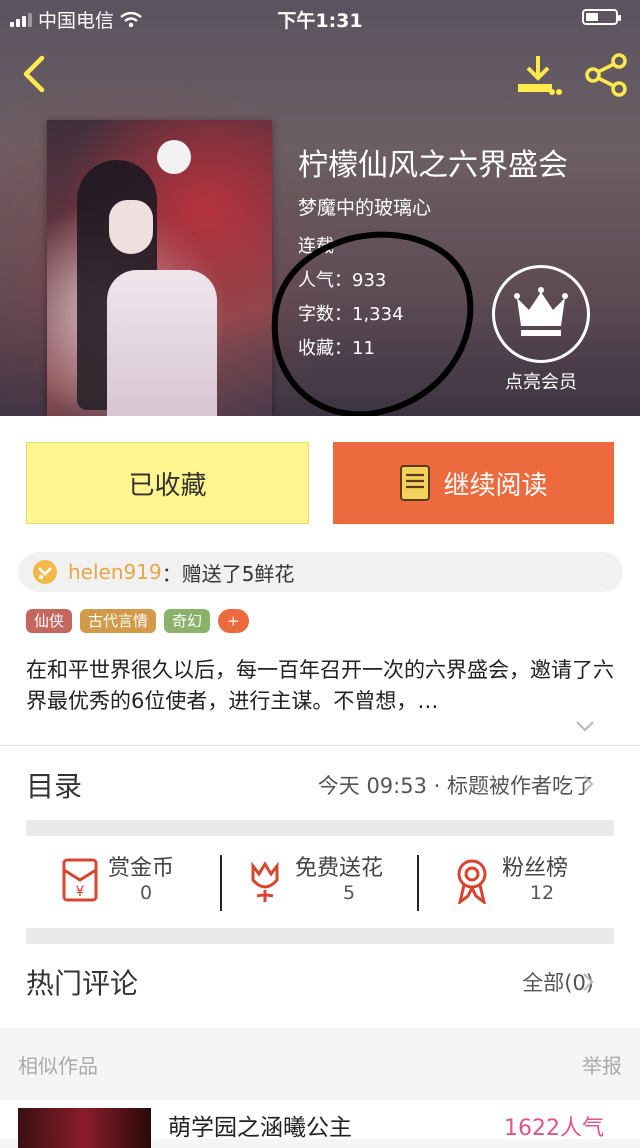 The width and height of the screenshot is (640, 1148). Describe the element at coordinates (601, 17) in the screenshot. I see `battery-icon` at that location.